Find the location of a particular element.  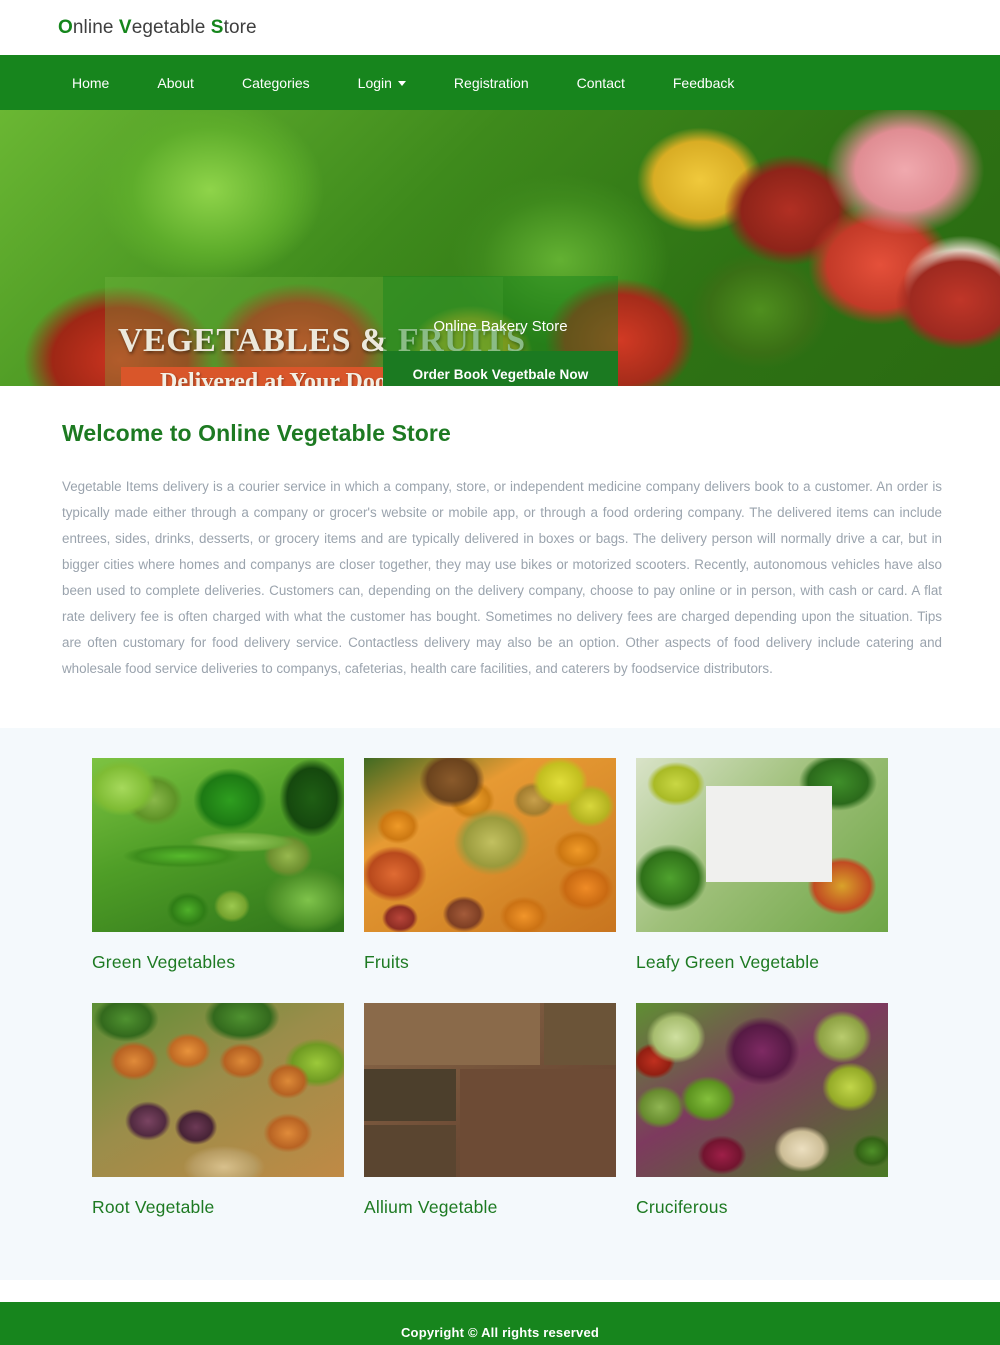

category-card-cruciferous: Cruciferous is located at coordinates (762, 1121).